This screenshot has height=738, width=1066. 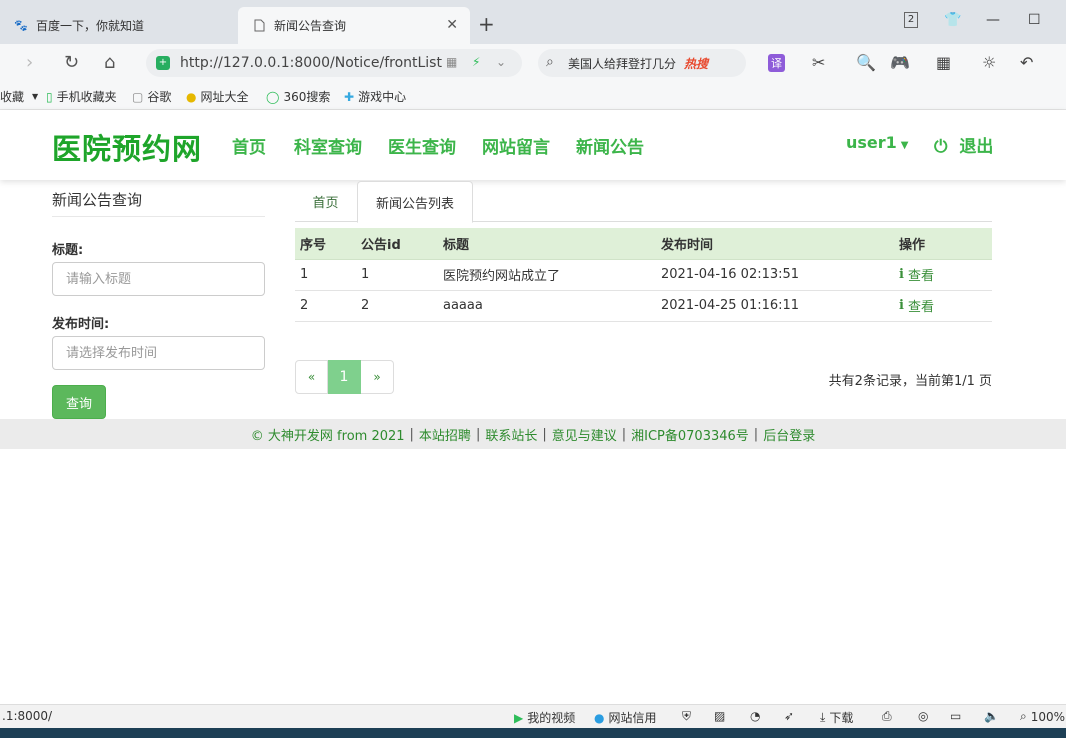 What do you see at coordinates (516, 145) in the screenshot?
I see `nav-messages: 网站留言` at bounding box center [516, 145].